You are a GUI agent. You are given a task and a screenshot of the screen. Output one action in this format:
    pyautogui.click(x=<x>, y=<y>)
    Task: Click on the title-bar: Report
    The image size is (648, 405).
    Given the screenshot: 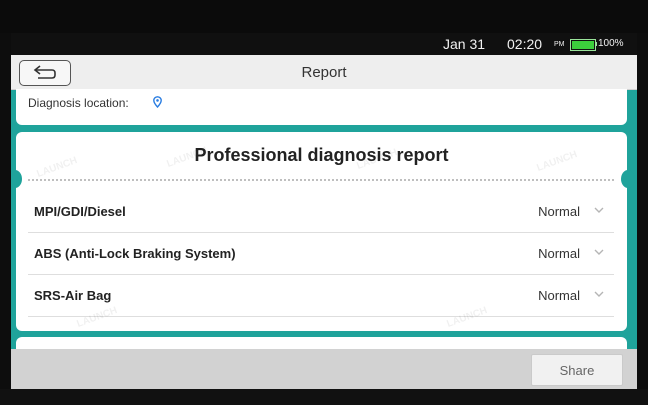 What is the action you would take?
    pyautogui.click(x=324, y=72)
    